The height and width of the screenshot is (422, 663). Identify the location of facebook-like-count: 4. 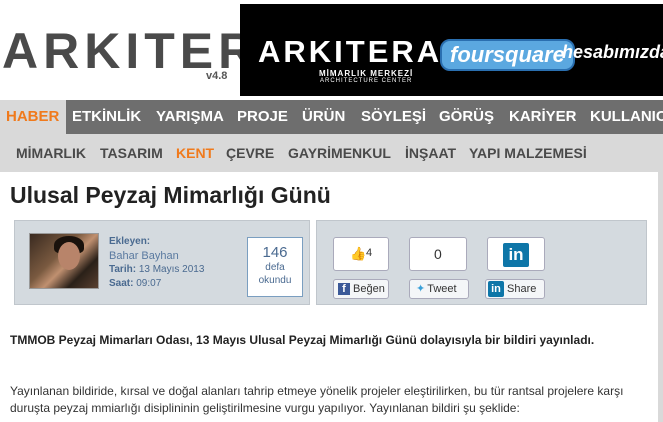
(369, 253).